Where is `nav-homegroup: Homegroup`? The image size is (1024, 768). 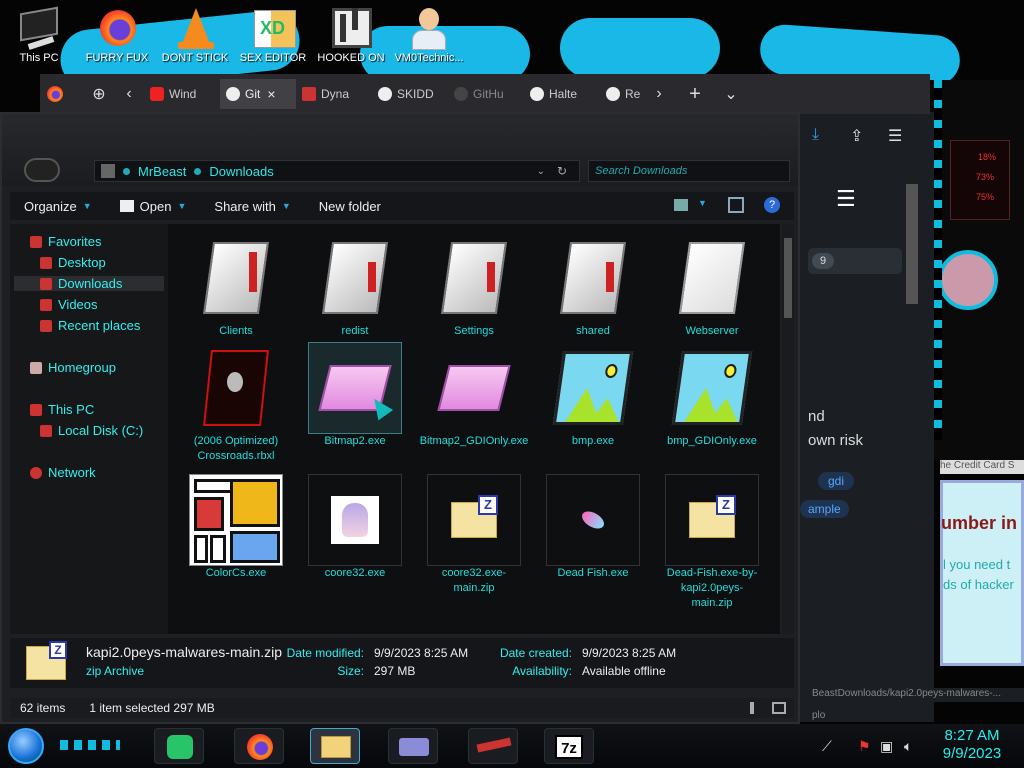 nav-homegroup: Homegroup is located at coordinates (73, 367).